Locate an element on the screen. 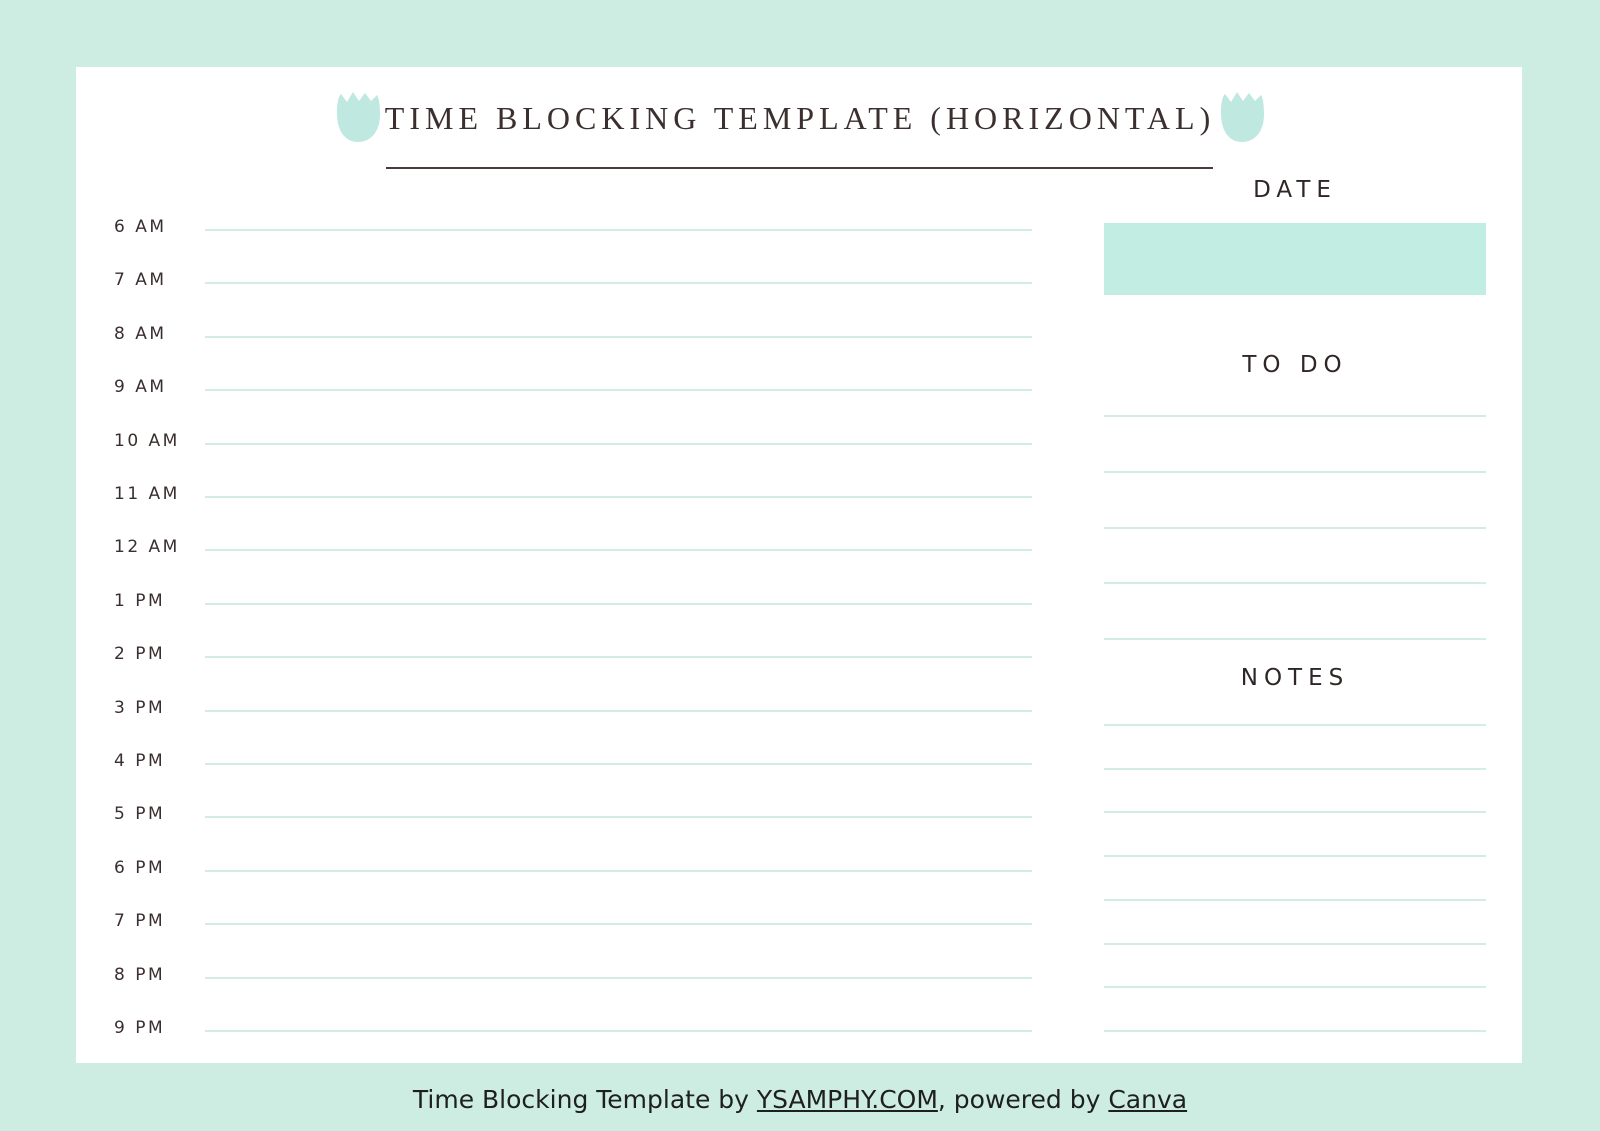  time-label: 7 AM is located at coordinates (140, 280).